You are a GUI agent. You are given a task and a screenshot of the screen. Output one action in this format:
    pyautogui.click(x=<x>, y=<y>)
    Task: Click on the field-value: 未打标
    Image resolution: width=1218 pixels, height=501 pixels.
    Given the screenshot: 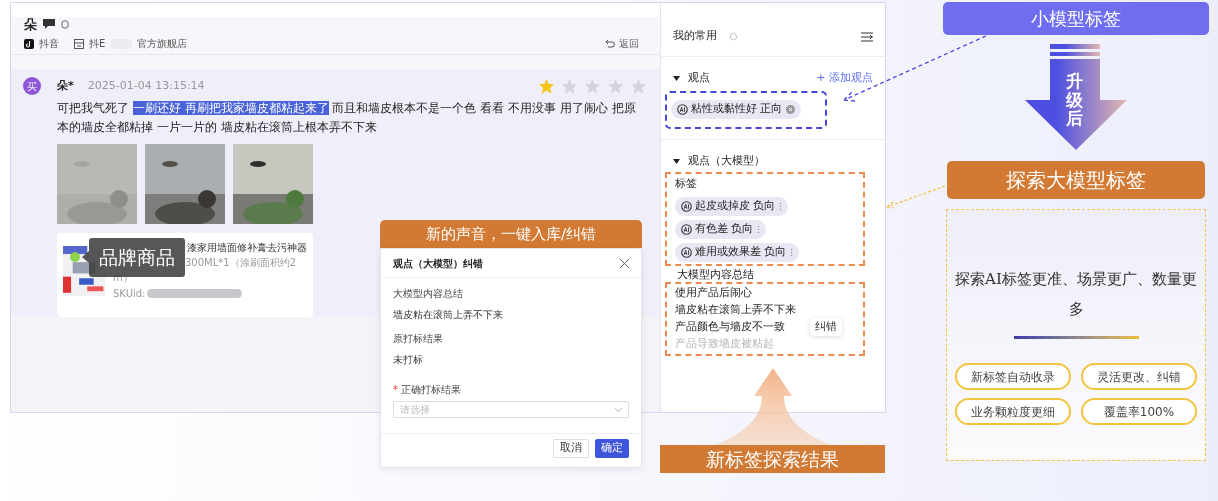 What is the action you would take?
    pyautogui.click(x=408, y=360)
    